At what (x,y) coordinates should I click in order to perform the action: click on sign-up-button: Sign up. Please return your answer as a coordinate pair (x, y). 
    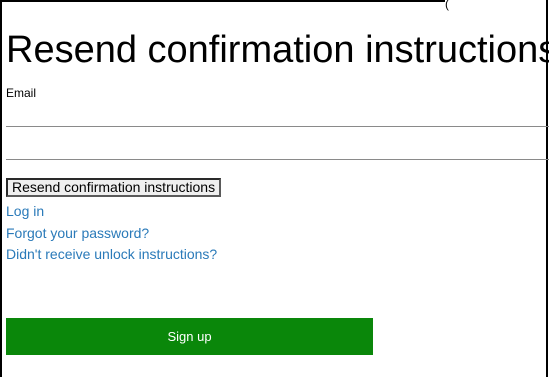
    Looking at the image, I should click on (189, 336).